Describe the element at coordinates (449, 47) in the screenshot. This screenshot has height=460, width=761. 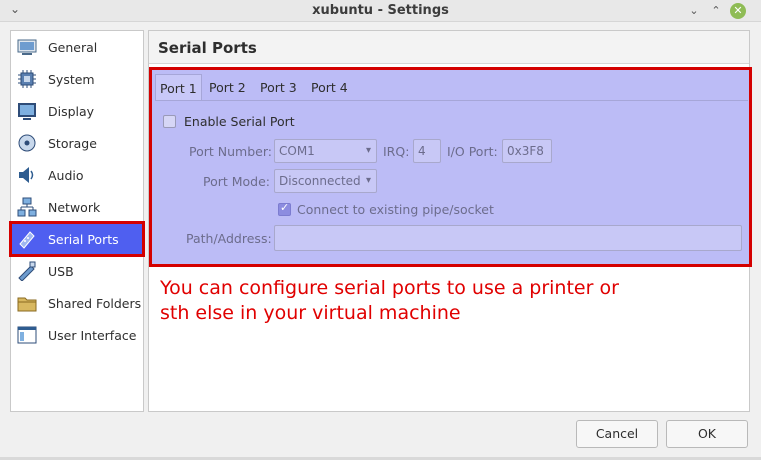
I see `page-header: Serial Ports` at that location.